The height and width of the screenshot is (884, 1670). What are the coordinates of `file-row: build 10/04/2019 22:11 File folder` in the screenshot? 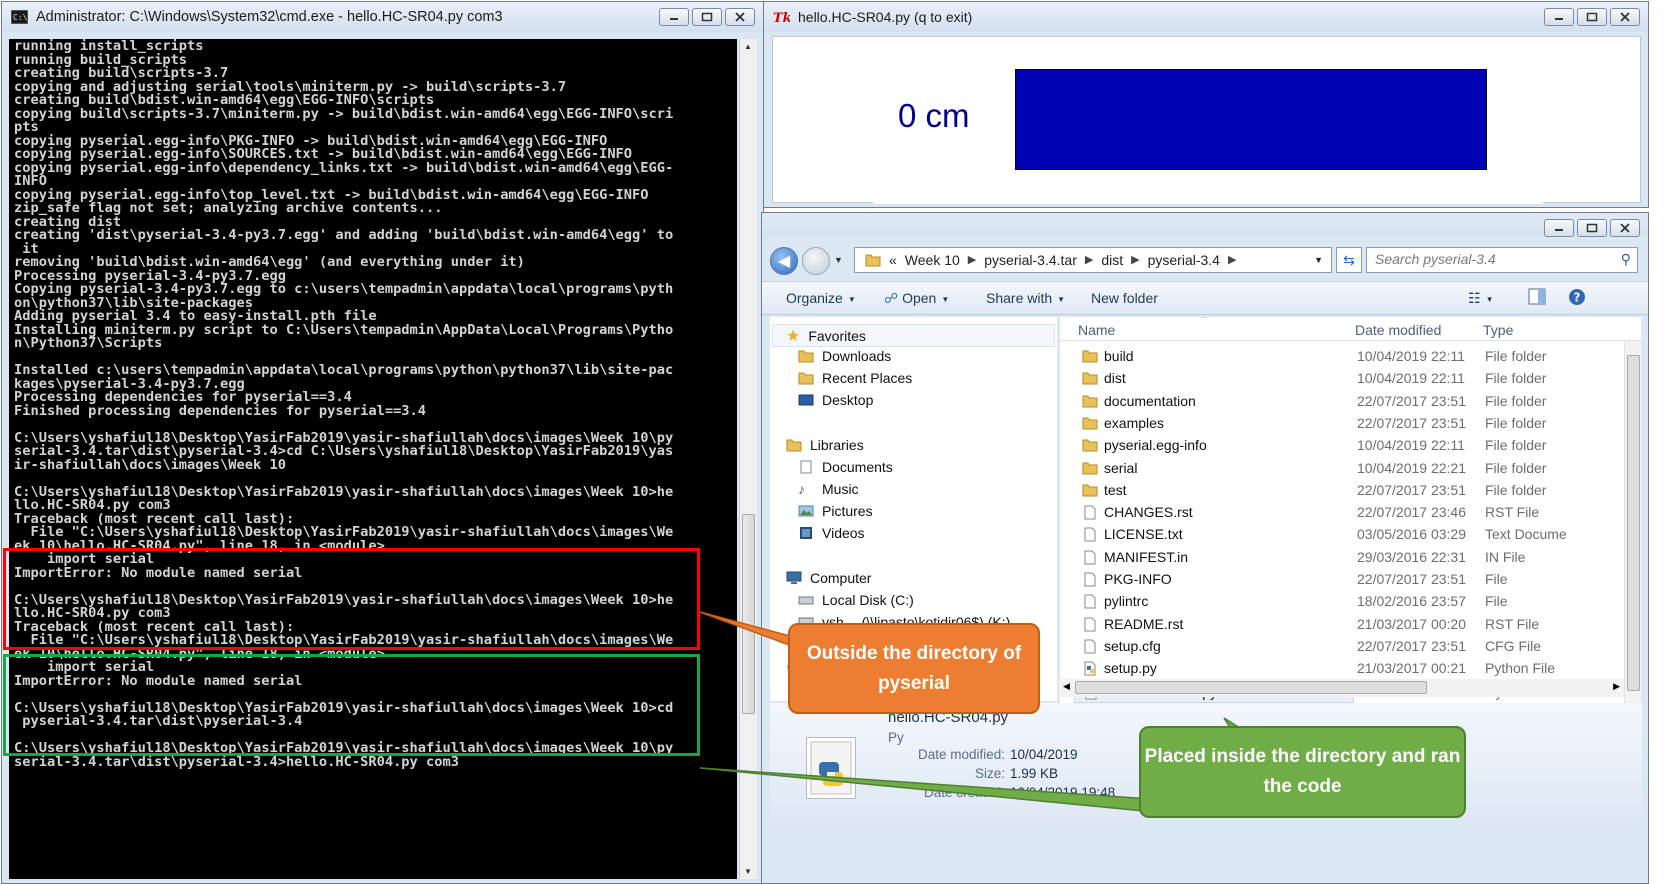 It's located at (1350, 357).